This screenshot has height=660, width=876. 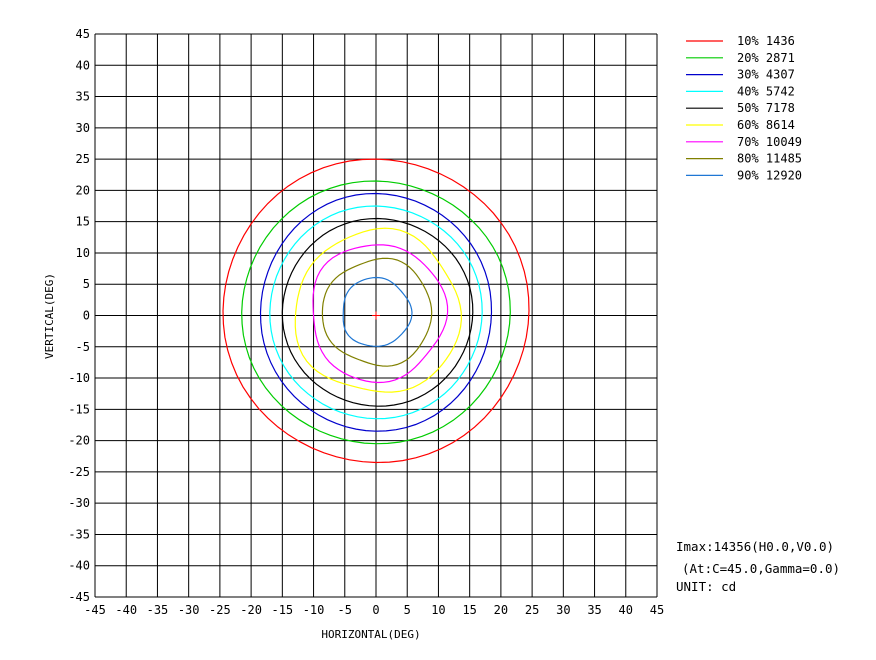 I want to click on x-tick-label: 10, so click(x=438, y=610).